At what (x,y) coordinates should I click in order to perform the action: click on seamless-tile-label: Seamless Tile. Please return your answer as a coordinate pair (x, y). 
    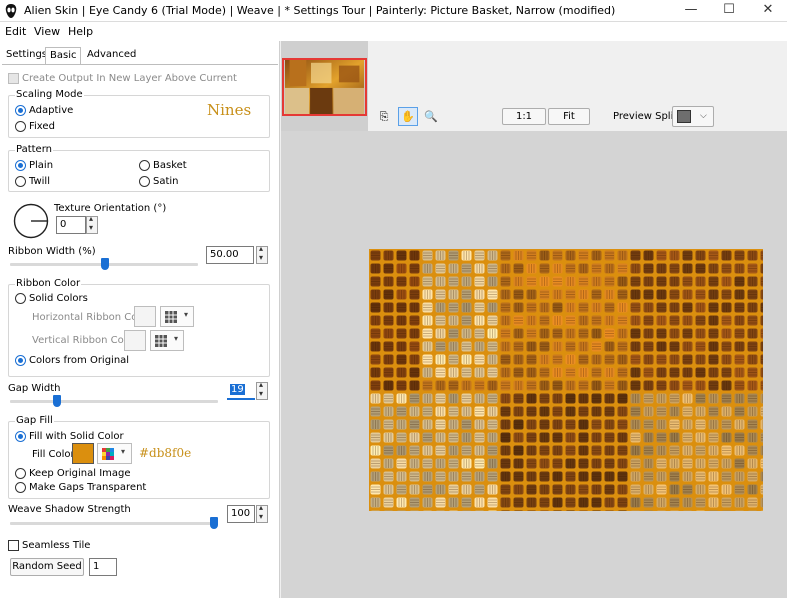
    Looking at the image, I should click on (56, 545).